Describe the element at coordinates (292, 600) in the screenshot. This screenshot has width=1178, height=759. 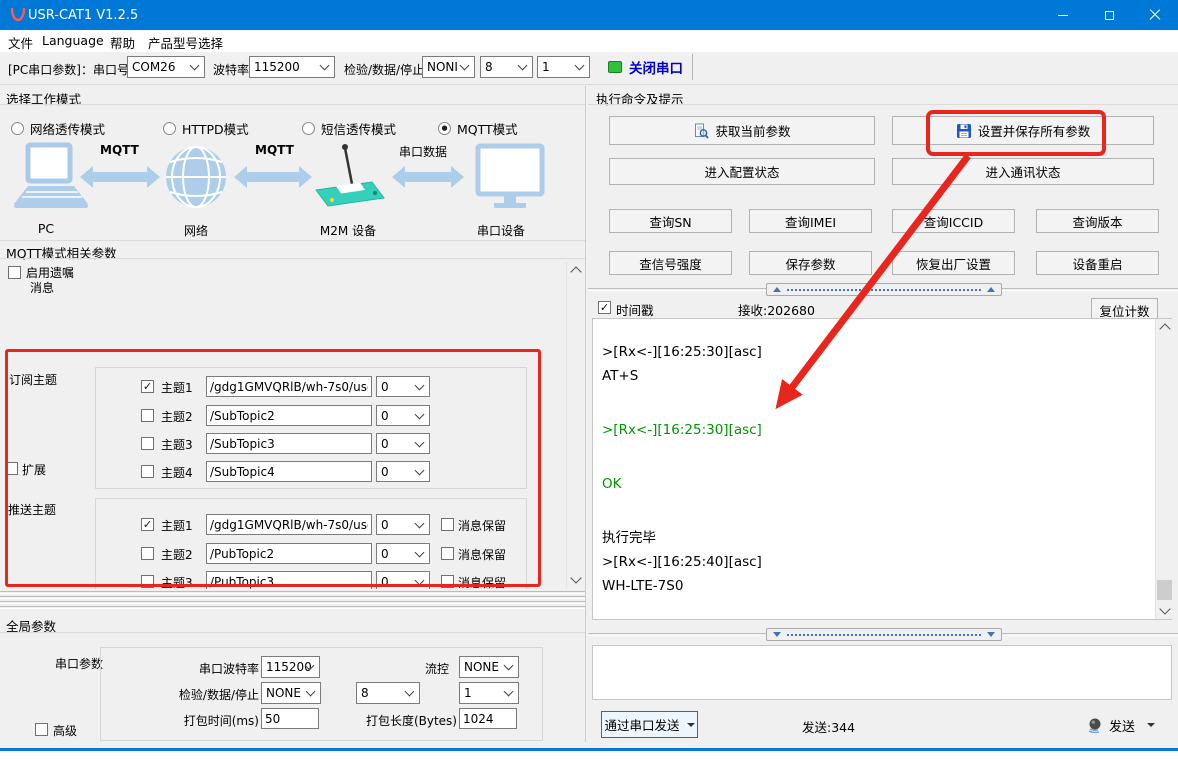
I see `left-splitter` at that location.